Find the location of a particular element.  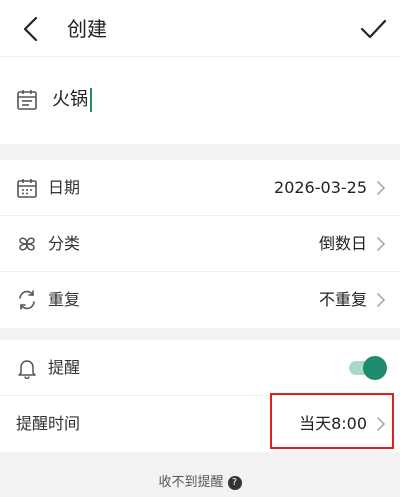

repeat-label: 重复 is located at coordinates (64, 299).